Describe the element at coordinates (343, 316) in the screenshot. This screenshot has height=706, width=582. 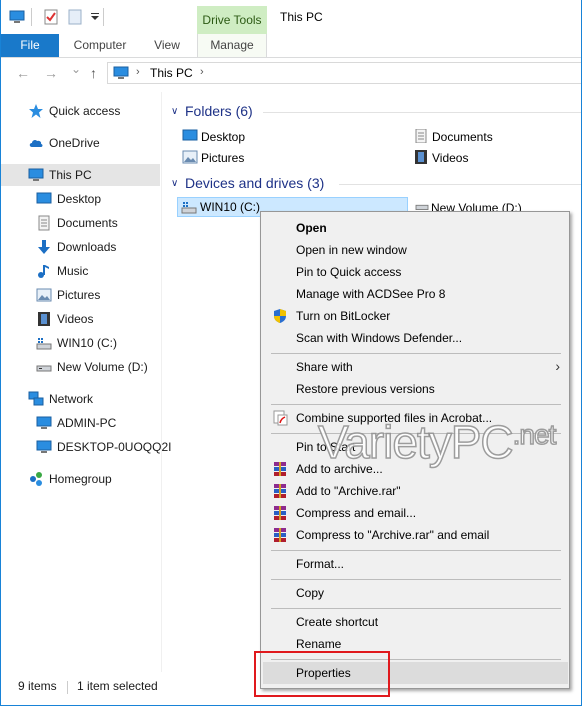
I see `menu-item-label: Turn on BitLocker` at that location.